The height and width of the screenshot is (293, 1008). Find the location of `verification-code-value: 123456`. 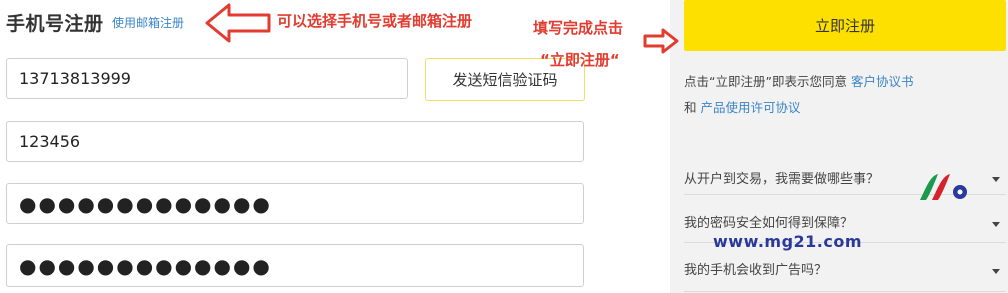

verification-code-value: 123456 is located at coordinates (50, 141).